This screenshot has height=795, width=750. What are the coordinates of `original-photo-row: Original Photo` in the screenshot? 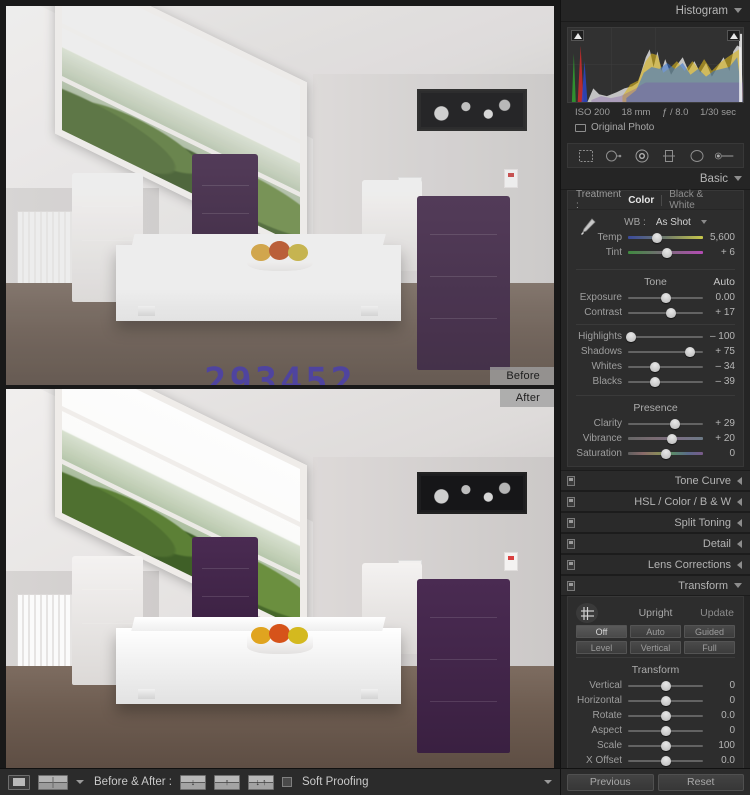 It's located at (655, 129).